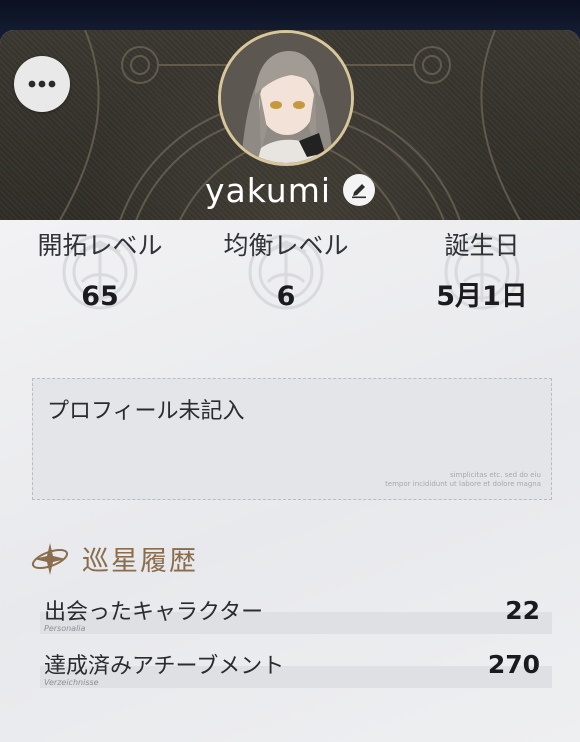 The width and height of the screenshot is (580, 742). What do you see at coordinates (100, 245) in the screenshot?
I see `stat-label: 開拓レベル` at bounding box center [100, 245].